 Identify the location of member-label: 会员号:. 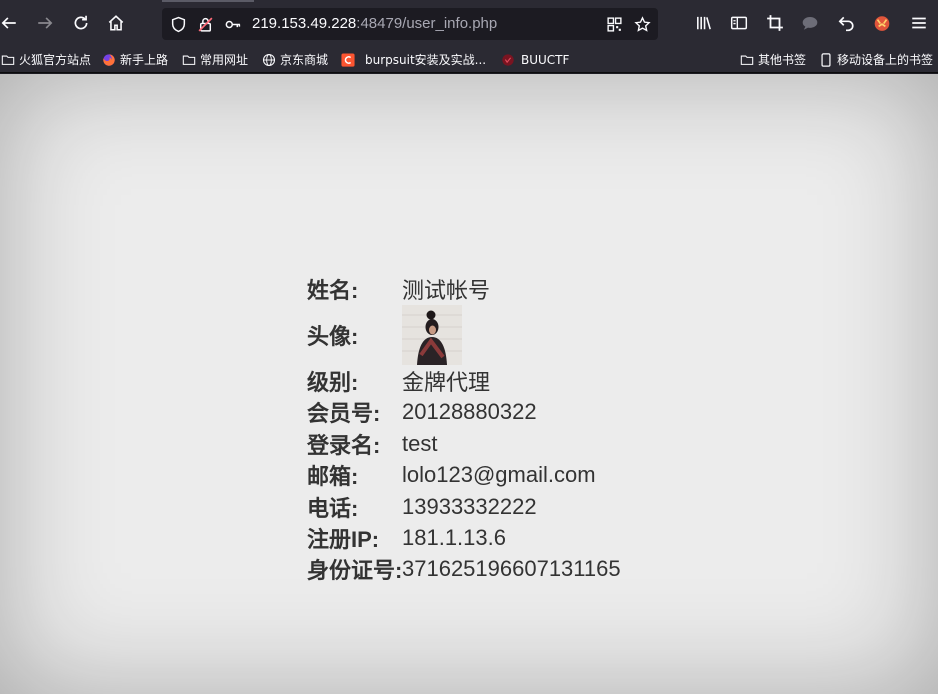
(344, 414).